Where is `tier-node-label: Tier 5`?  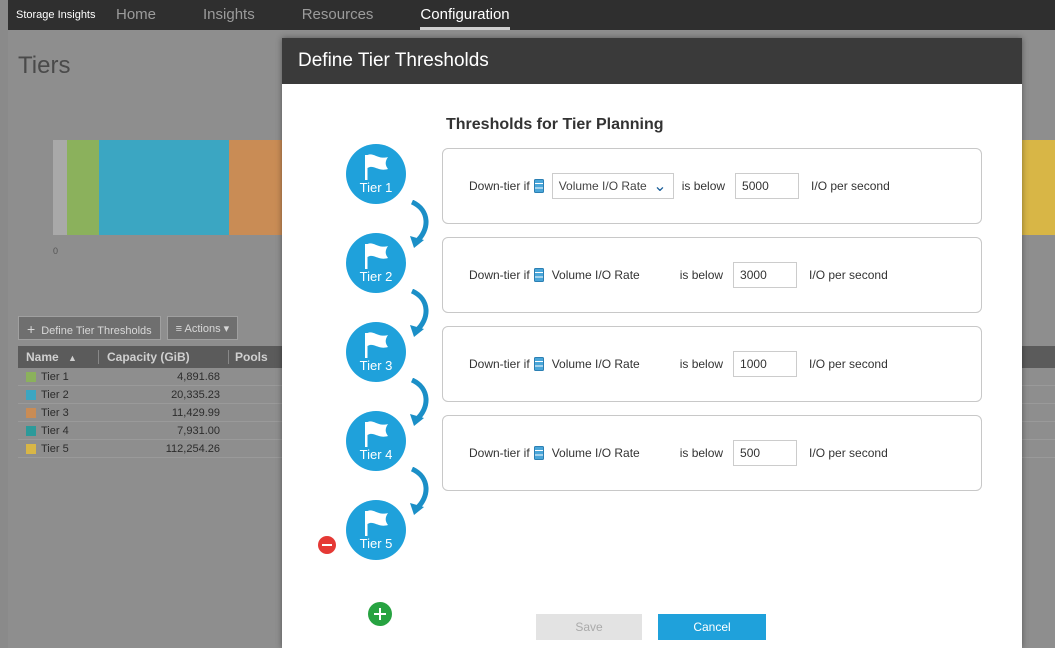
tier-node-label: Tier 5 is located at coordinates (376, 543).